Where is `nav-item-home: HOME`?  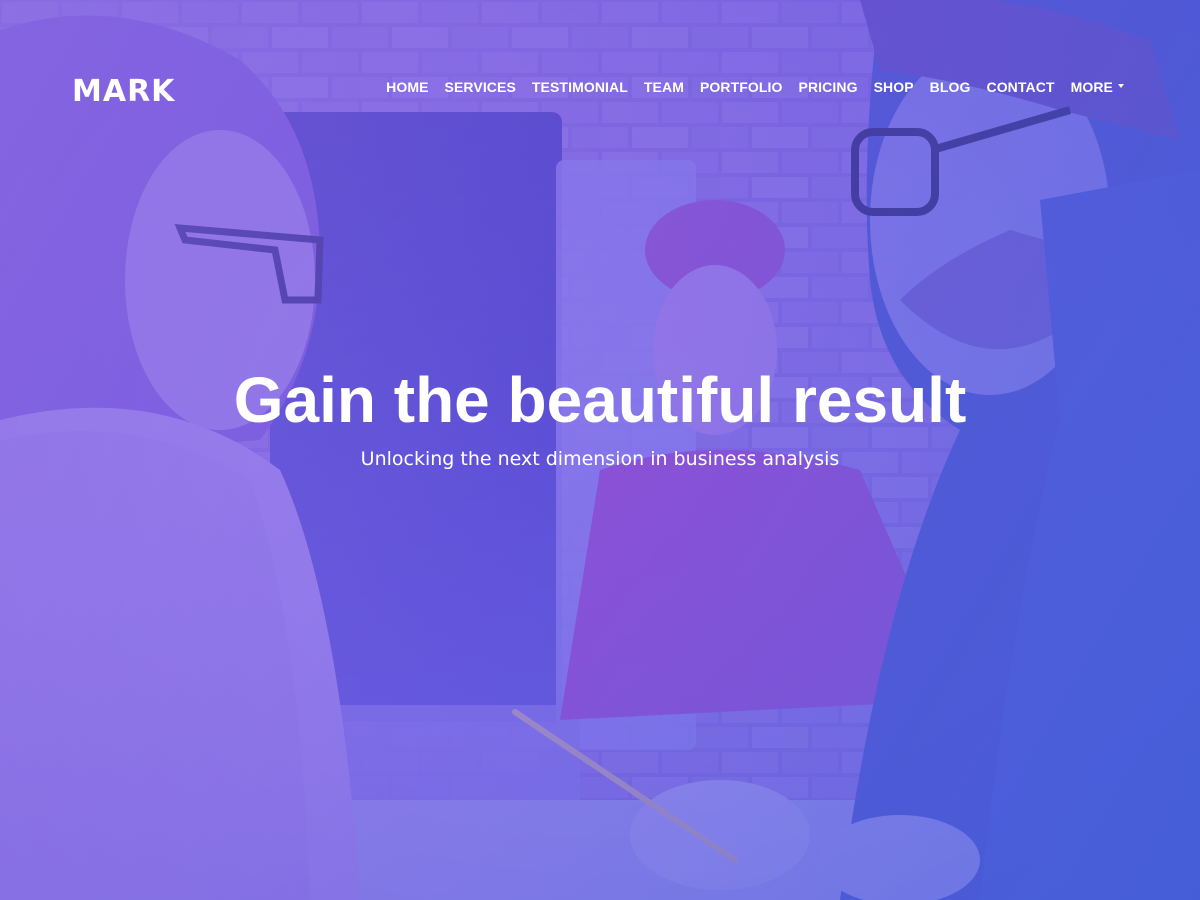 nav-item-home: HOME is located at coordinates (407, 88).